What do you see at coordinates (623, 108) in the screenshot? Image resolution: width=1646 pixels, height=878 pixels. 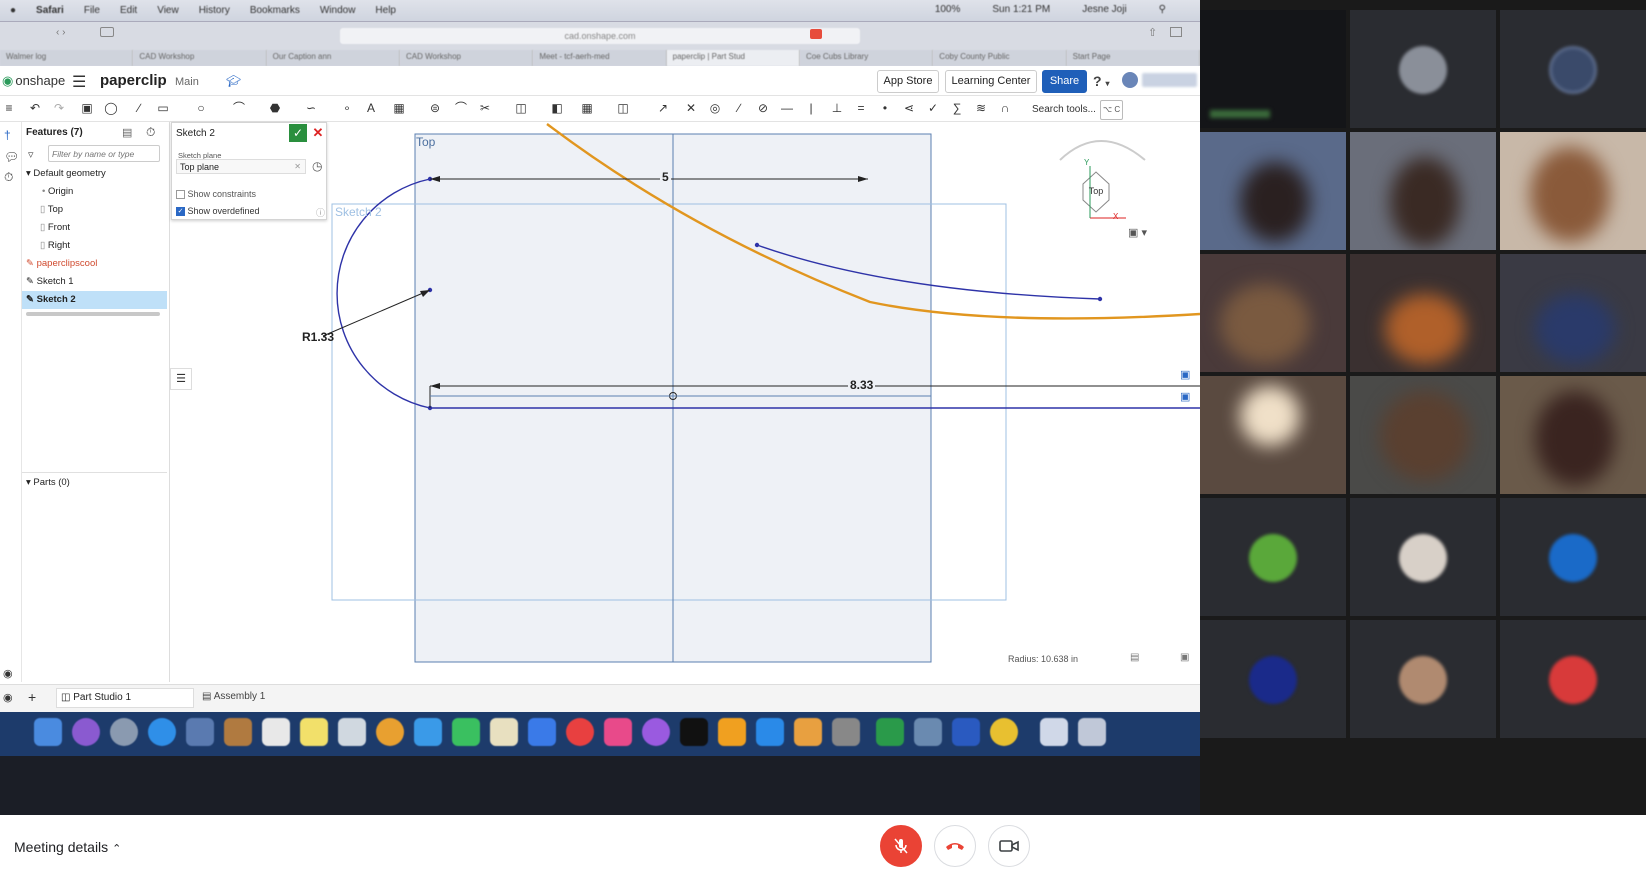 I see `transform-tool-icon: ◫` at bounding box center [623, 108].